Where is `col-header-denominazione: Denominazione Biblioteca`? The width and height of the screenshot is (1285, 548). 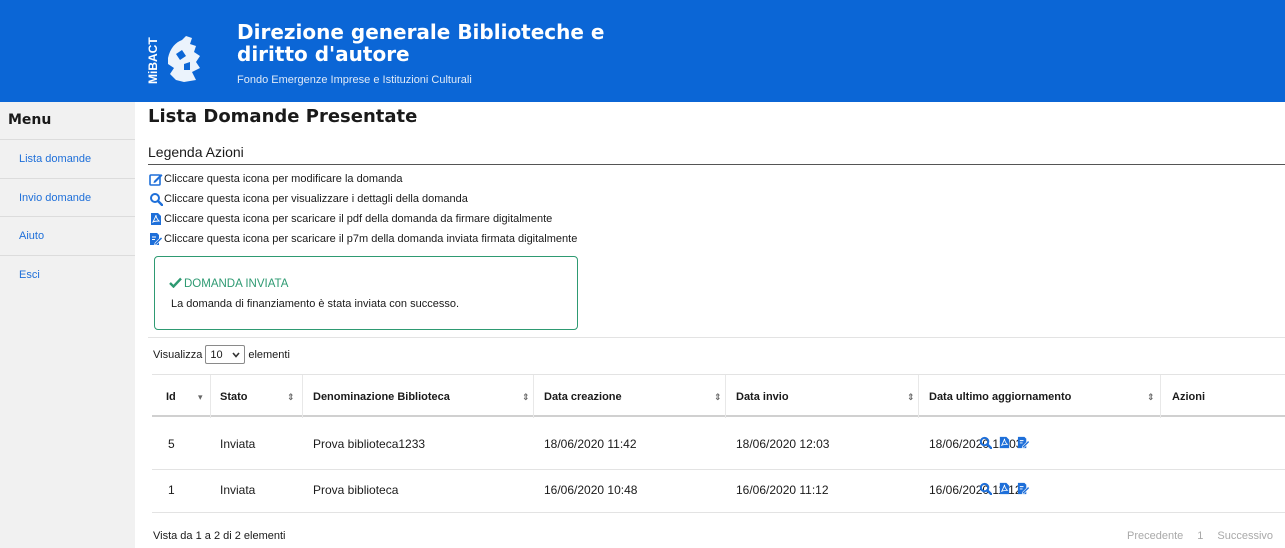
col-header-denominazione: Denominazione Biblioteca is located at coordinates (381, 397).